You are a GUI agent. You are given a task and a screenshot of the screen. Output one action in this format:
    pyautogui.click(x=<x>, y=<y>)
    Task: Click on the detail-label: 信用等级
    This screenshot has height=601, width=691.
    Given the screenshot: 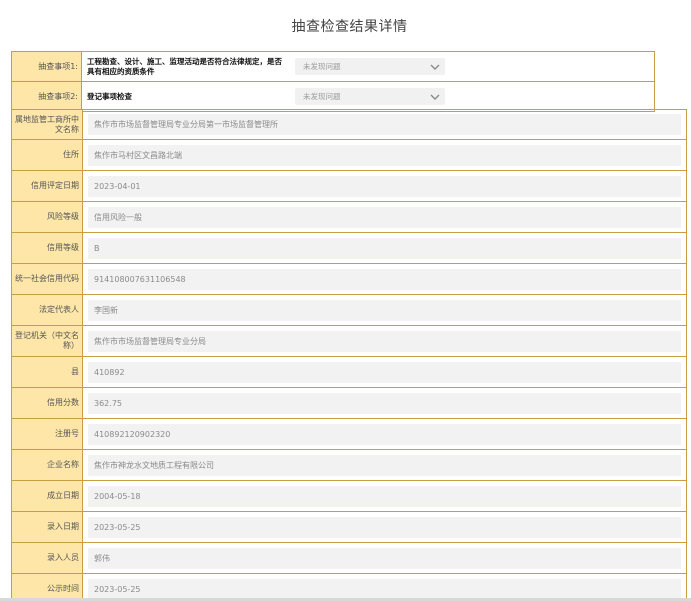 What is the action you would take?
    pyautogui.click(x=47, y=248)
    